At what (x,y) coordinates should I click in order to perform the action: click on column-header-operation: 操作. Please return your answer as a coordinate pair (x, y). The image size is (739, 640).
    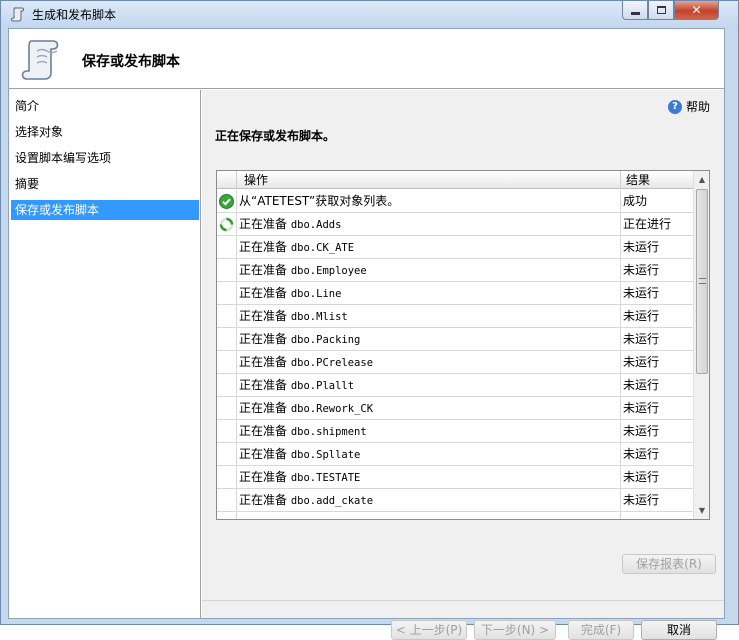
    Looking at the image, I should click on (429, 180).